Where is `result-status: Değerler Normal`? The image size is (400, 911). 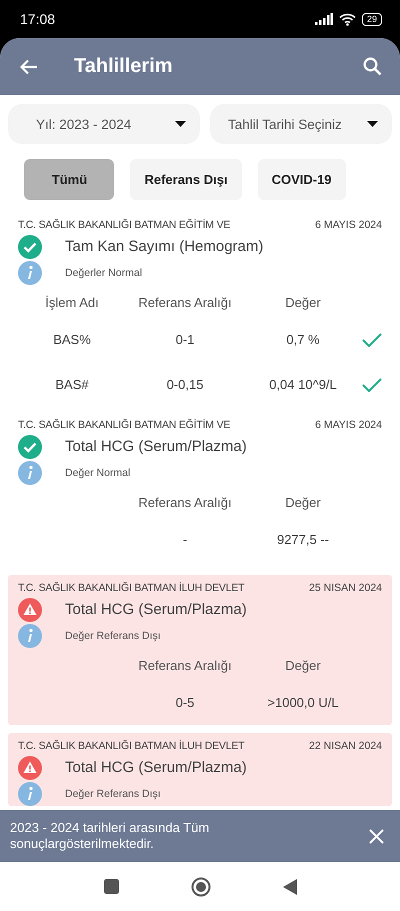
result-status: Değerler Normal is located at coordinates (103, 272).